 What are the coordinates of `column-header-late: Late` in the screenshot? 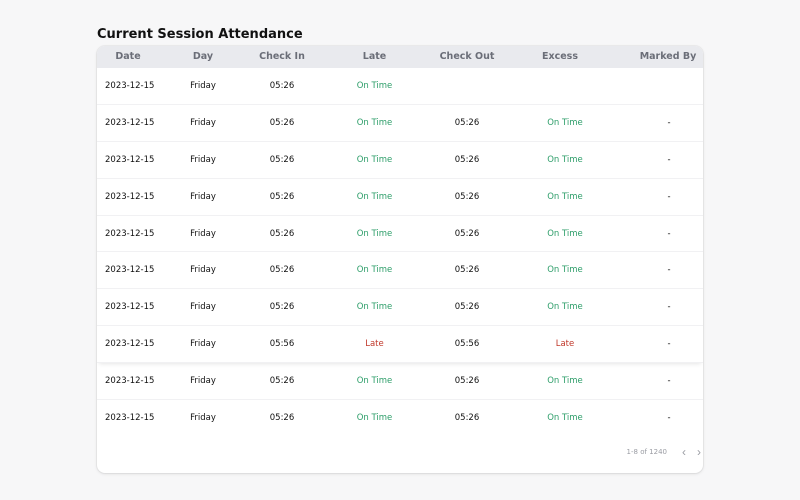 It's located at (374, 57).